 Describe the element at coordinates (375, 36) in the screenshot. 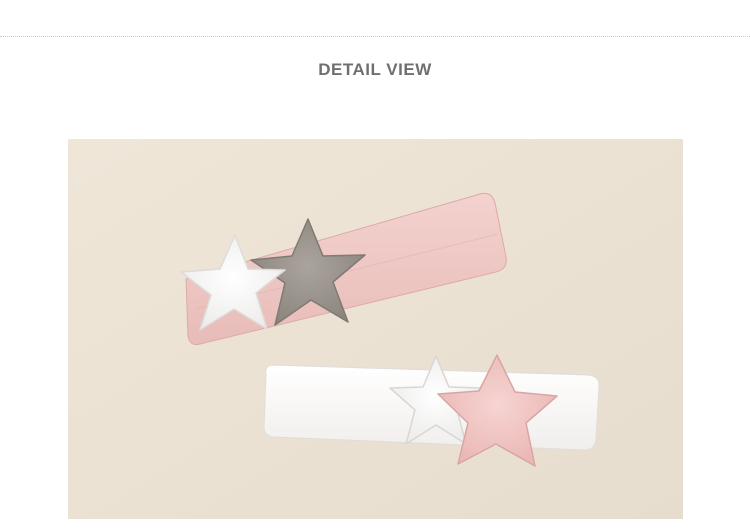

I see `dotted-divider` at that location.